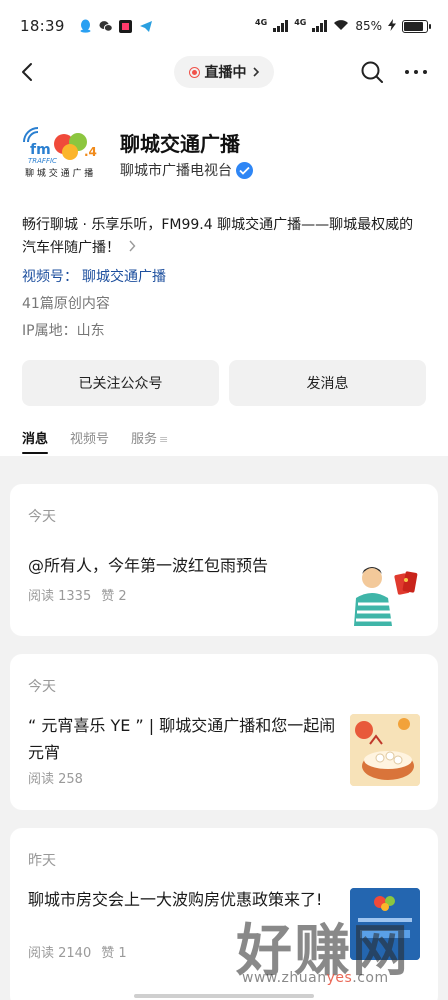  What do you see at coordinates (164, 439) in the screenshot?
I see `menu-icon: ≡` at bounding box center [164, 439].